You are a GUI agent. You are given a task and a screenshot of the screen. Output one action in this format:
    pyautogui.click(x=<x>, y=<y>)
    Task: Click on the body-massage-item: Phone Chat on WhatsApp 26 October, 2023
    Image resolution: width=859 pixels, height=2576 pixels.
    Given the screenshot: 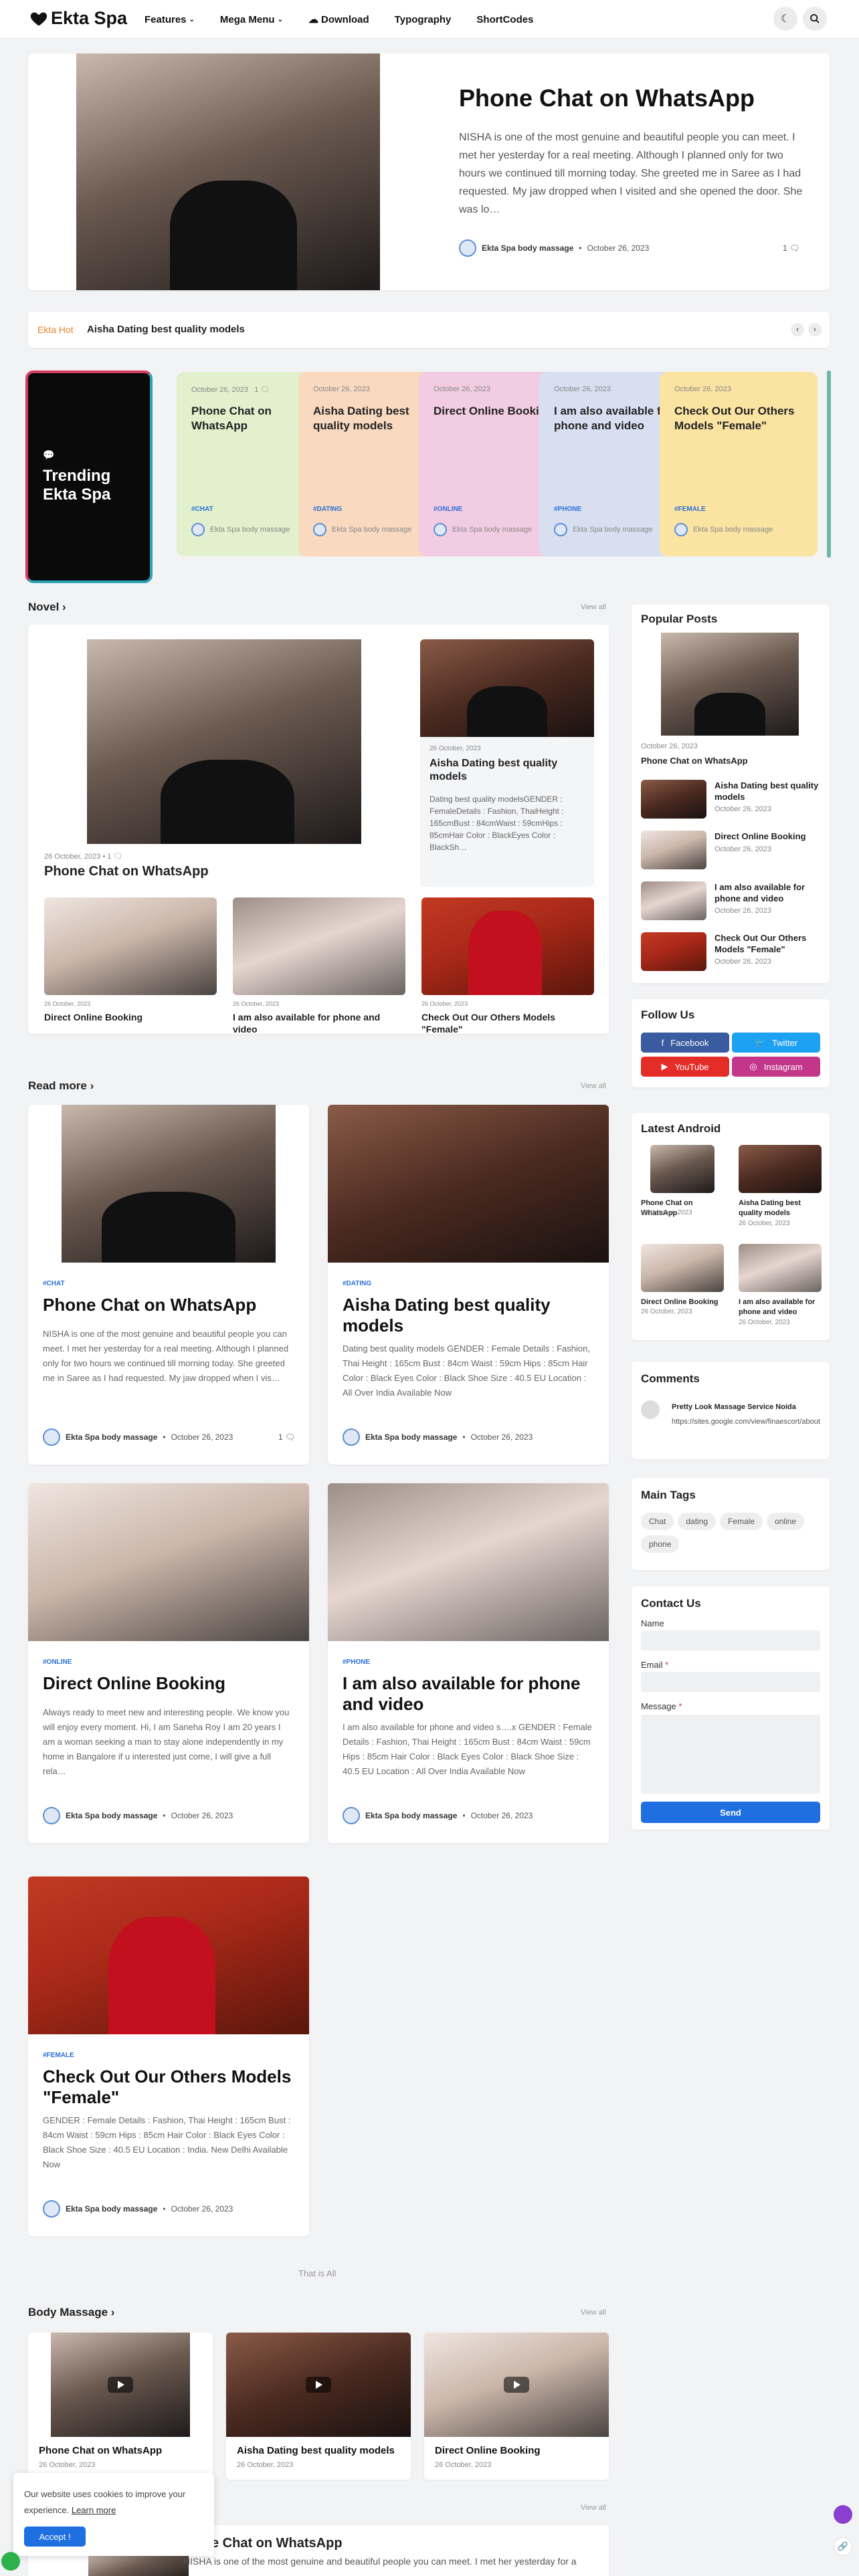 What is the action you would take?
    pyautogui.click(x=120, y=2407)
    